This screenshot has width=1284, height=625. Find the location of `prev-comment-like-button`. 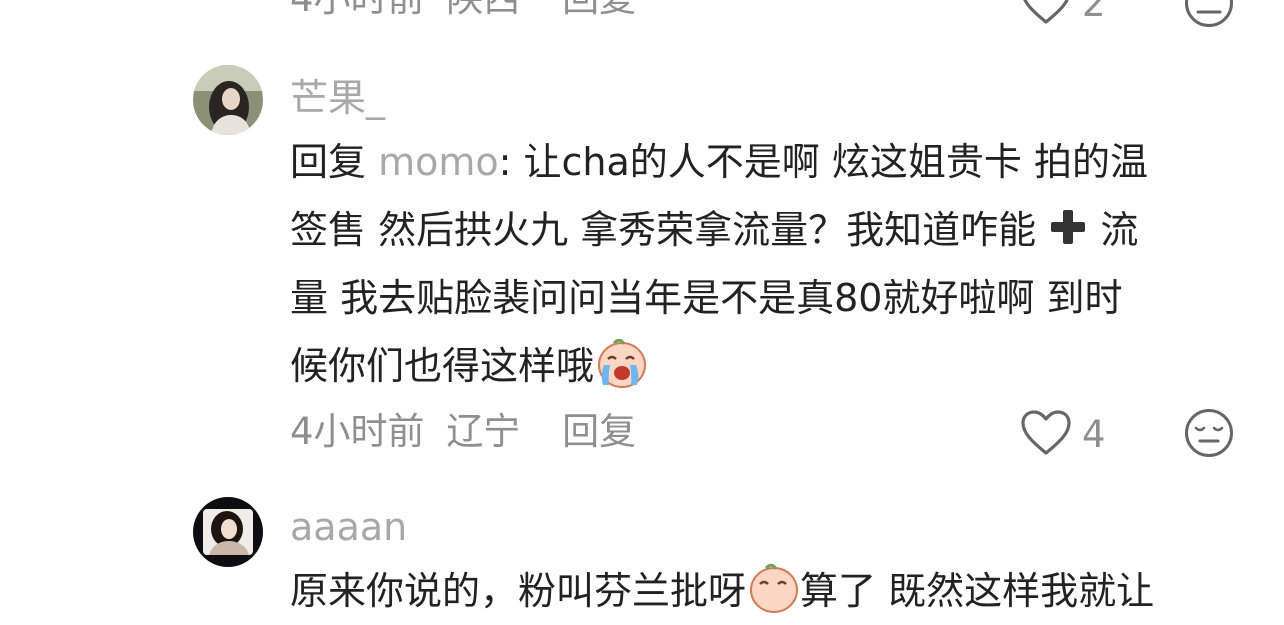

prev-comment-like-button is located at coordinates (1046, 13).